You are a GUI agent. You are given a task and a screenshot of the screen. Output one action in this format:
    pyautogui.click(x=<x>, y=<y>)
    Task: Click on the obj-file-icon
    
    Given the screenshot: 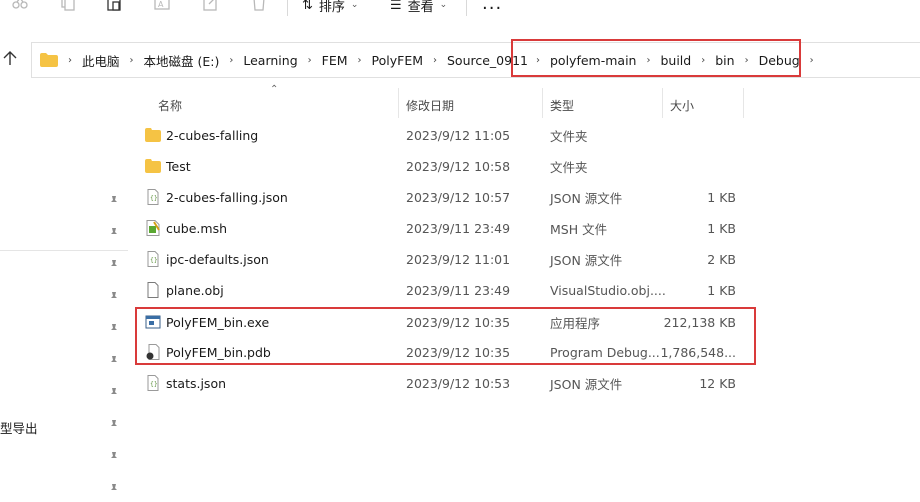 What is the action you would take?
    pyautogui.click(x=153, y=290)
    